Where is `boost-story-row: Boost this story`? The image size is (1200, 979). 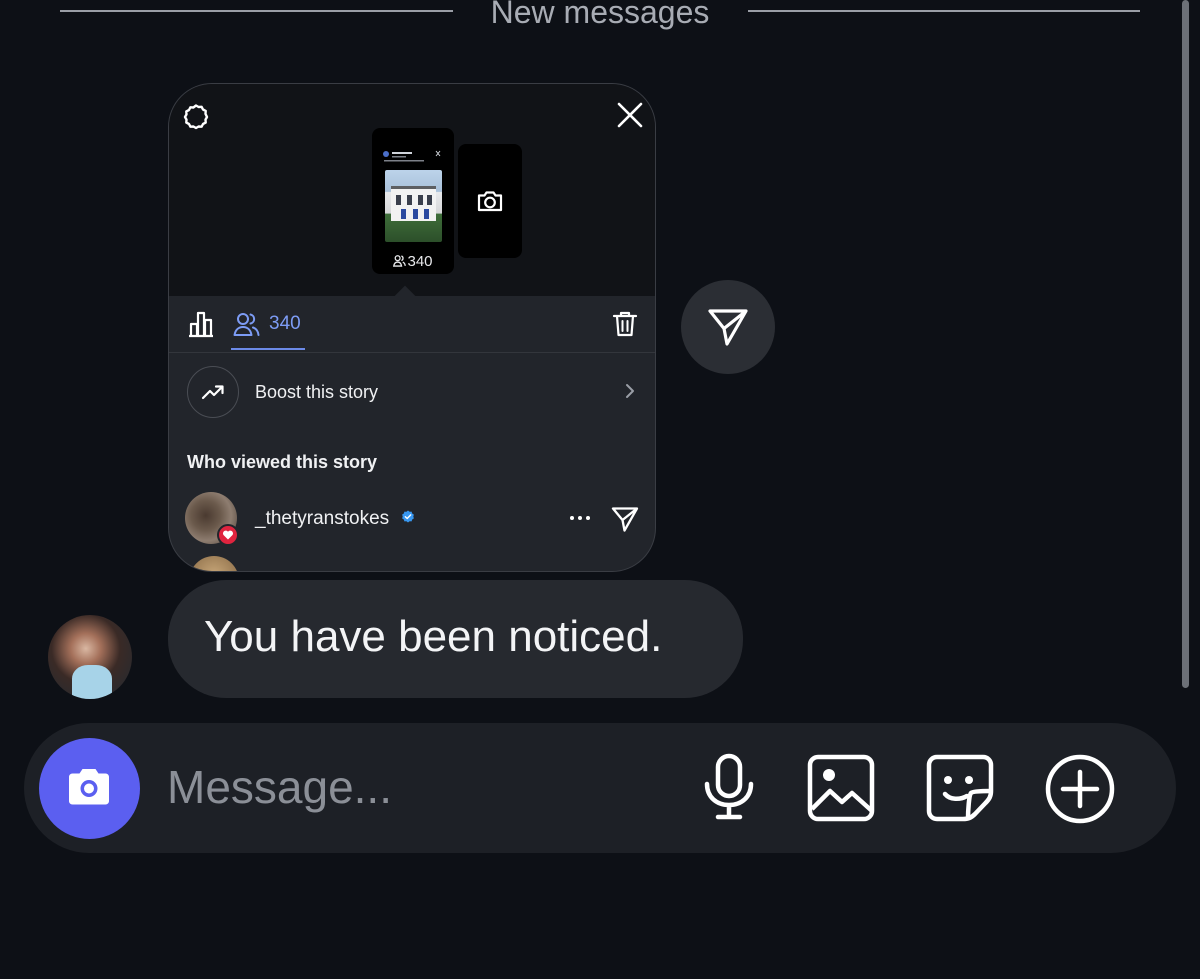
boost-story-row: Boost this story is located at coordinates (412, 391).